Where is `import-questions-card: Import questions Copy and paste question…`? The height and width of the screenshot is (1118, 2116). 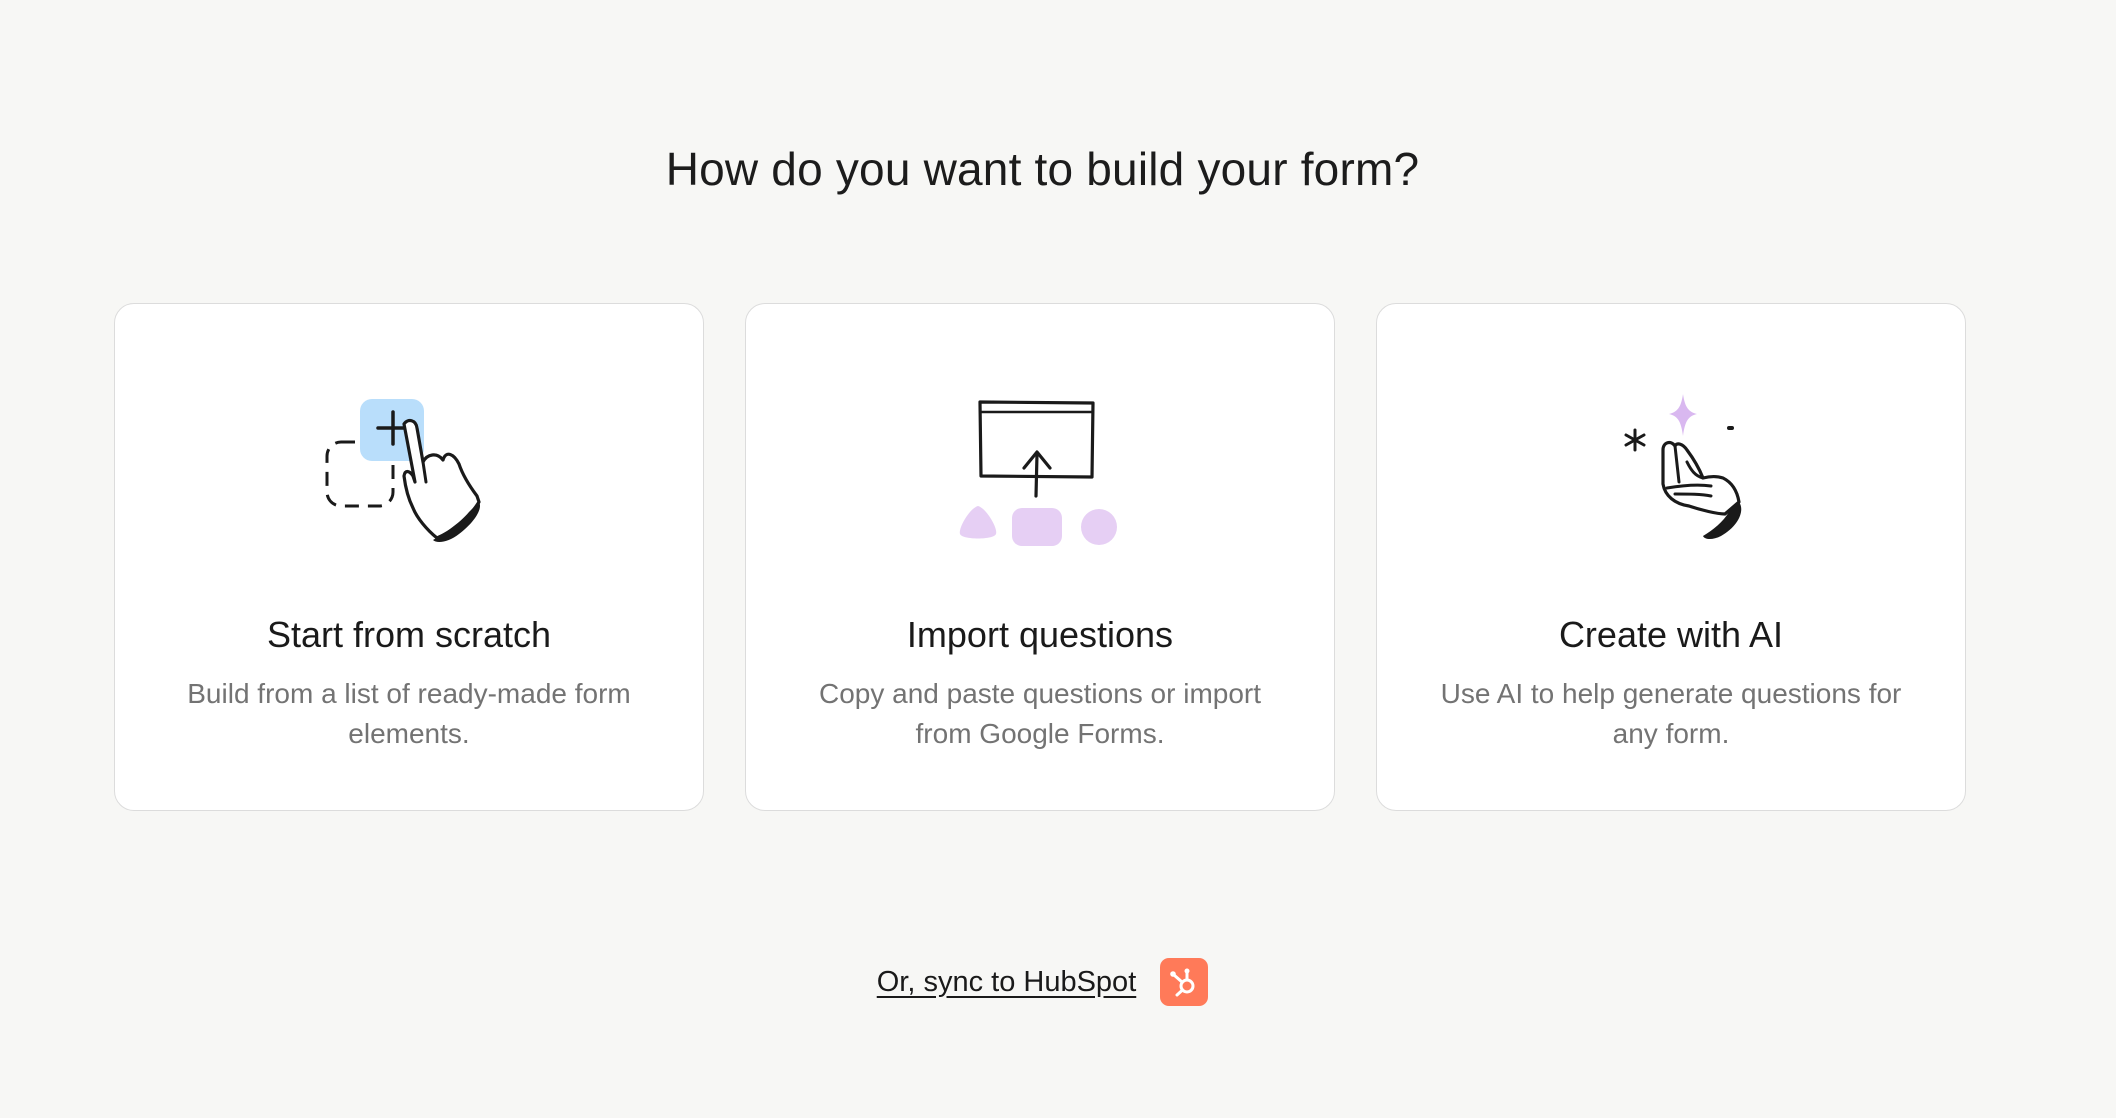 import-questions-card: Import questions Copy and paste question… is located at coordinates (1040, 557).